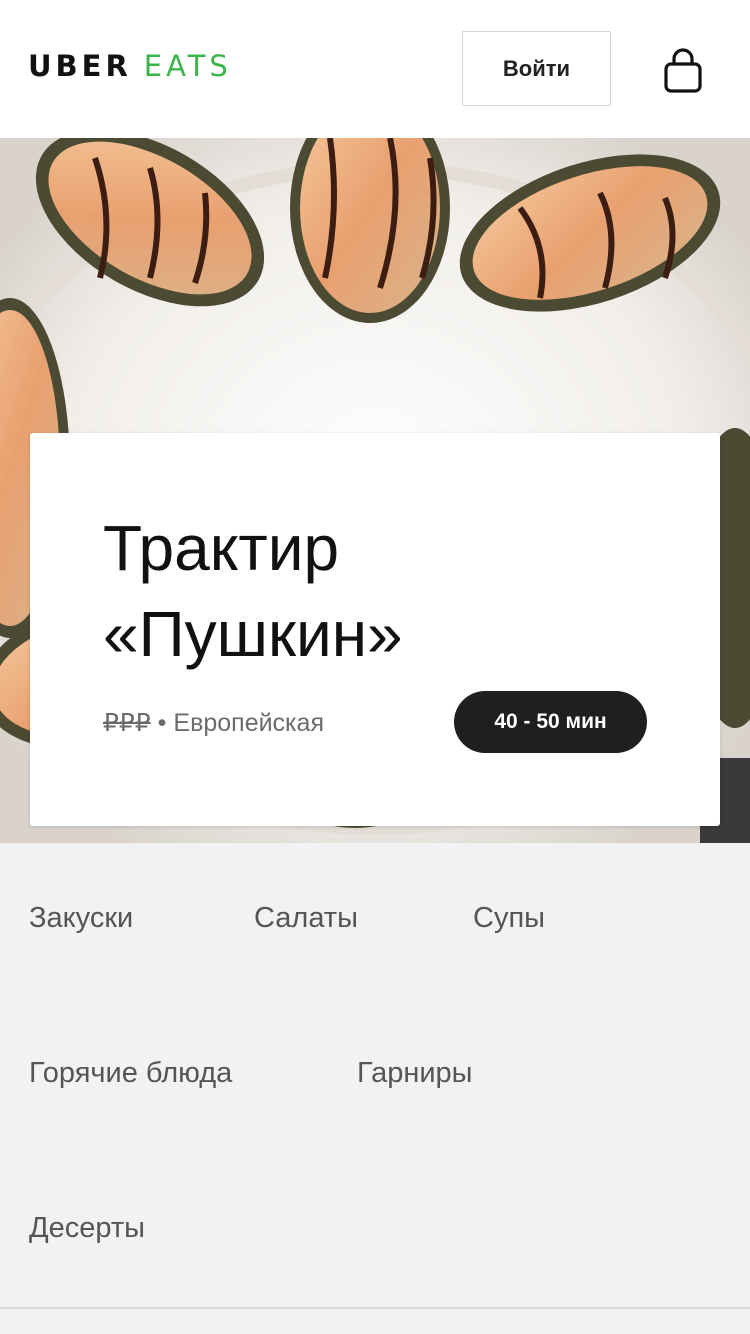  What do you see at coordinates (375, 69) in the screenshot?
I see `top-bar: UBER EATS Войти` at bounding box center [375, 69].